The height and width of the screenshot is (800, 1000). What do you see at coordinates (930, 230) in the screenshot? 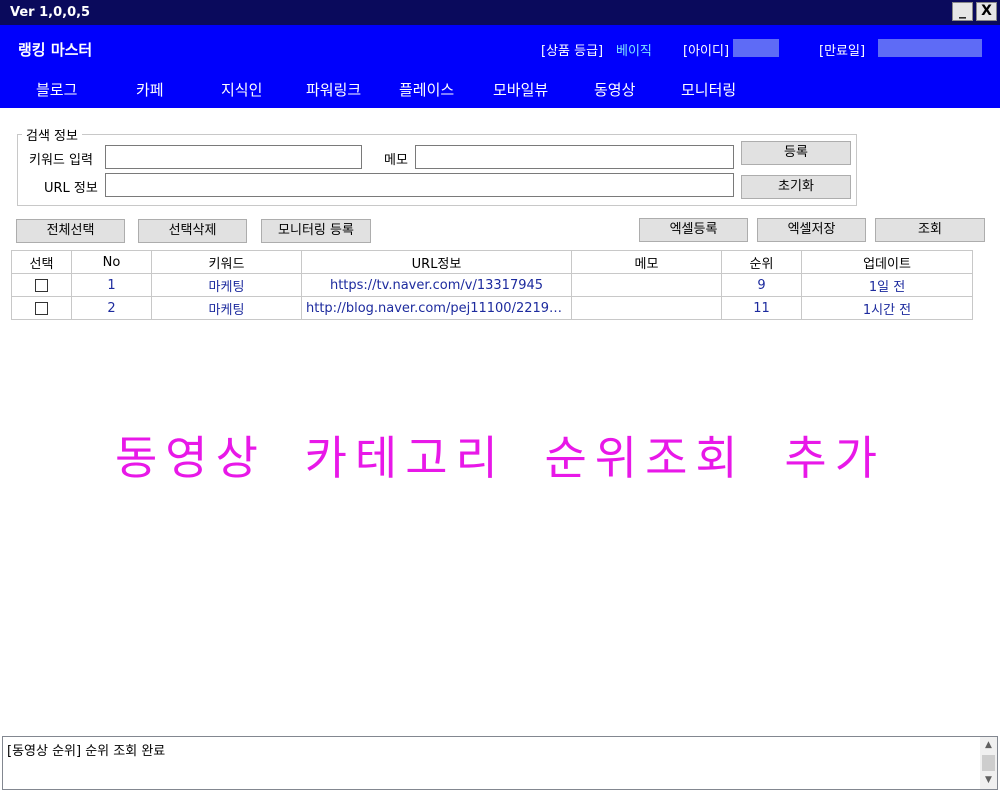
I see `query-button: 조회` at bounding box center [930, 230].